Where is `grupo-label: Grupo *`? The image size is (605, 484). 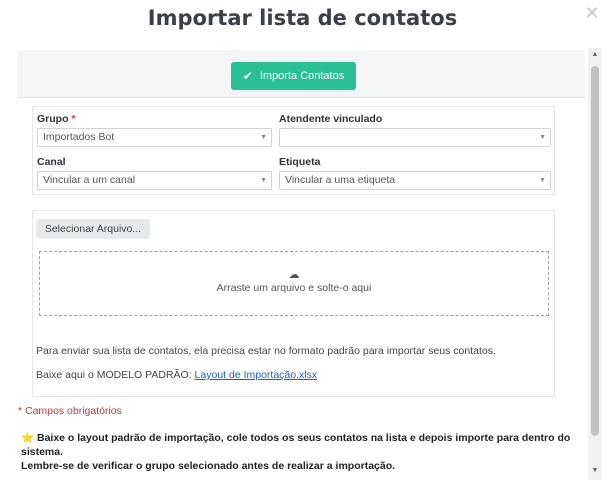
grupo-label: Grupo * is located at coordinates (56, 119).